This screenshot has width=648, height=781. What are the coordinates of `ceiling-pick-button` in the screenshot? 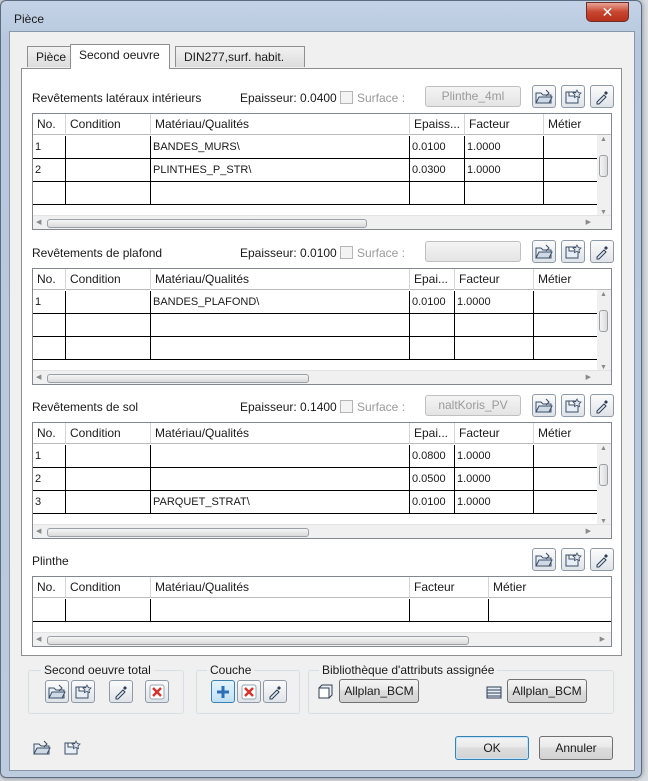 It's located at (602, 251).